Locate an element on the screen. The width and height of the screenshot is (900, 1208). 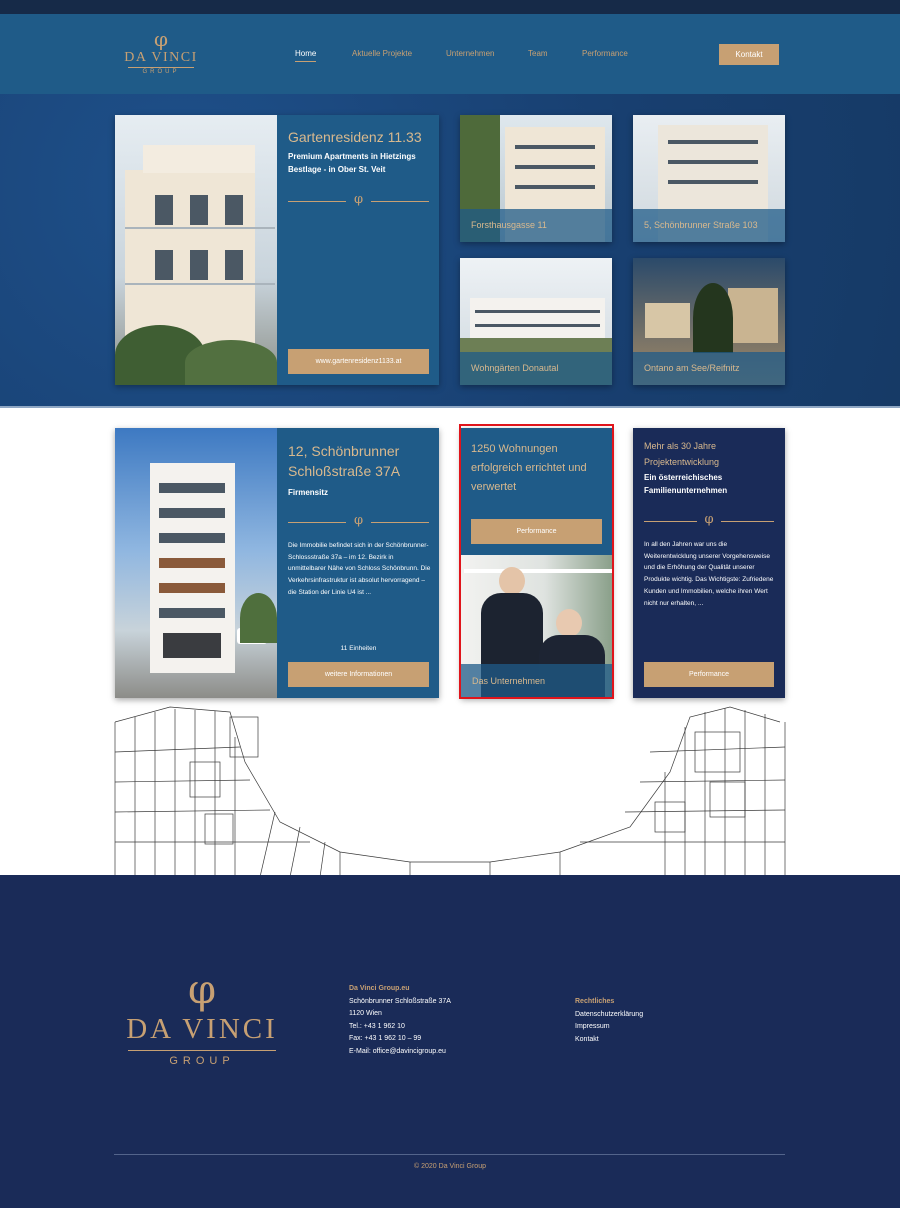
office-building-image is located at coordinates (196, 563).